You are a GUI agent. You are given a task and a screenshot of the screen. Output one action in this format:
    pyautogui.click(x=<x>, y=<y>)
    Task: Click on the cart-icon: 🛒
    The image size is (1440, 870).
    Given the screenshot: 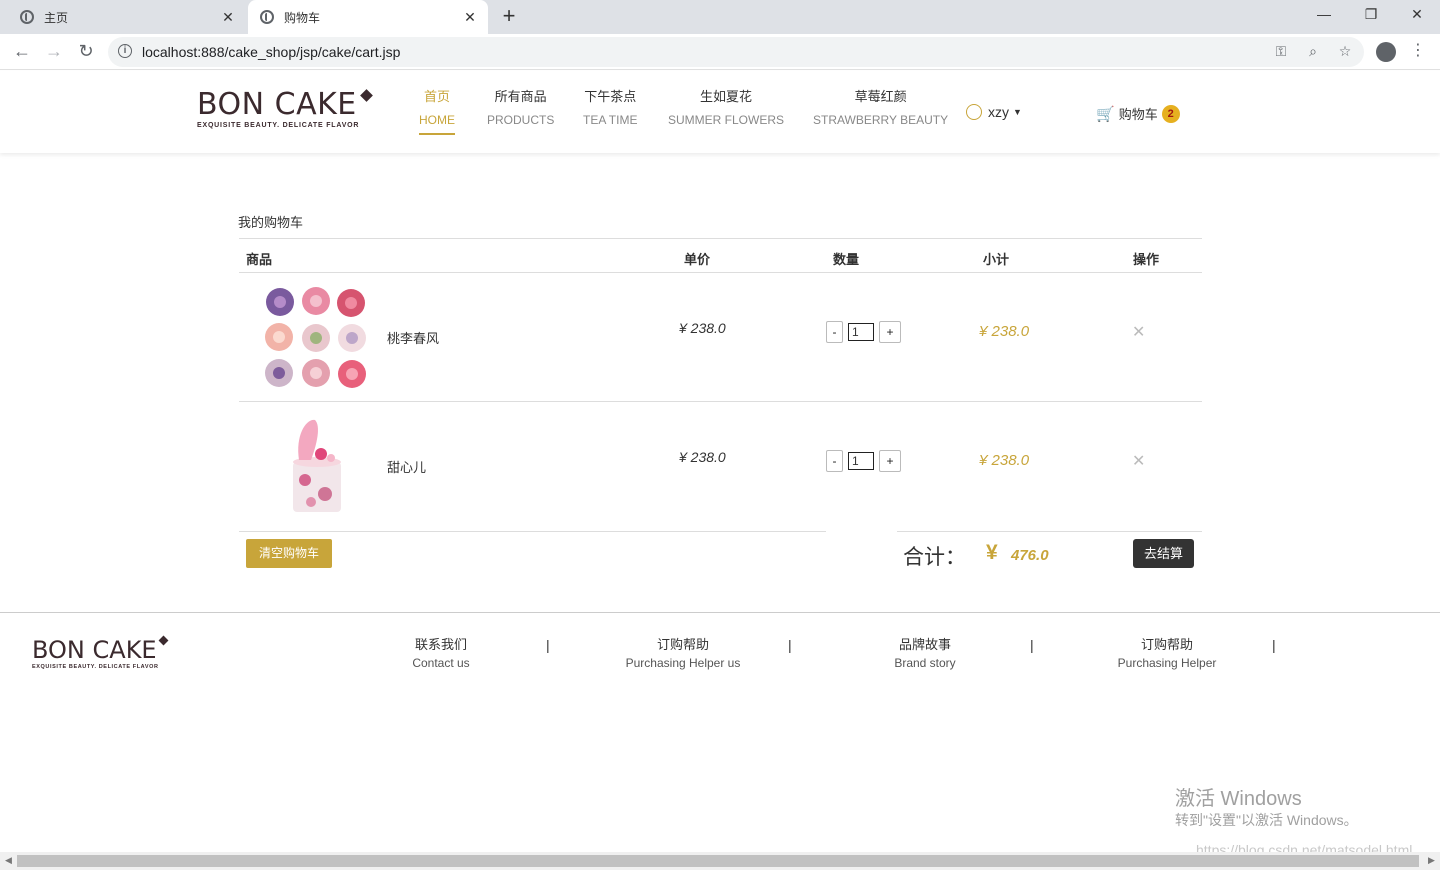 What is the action you would take?
    pyautogui.click(x=1105, y=114)
    